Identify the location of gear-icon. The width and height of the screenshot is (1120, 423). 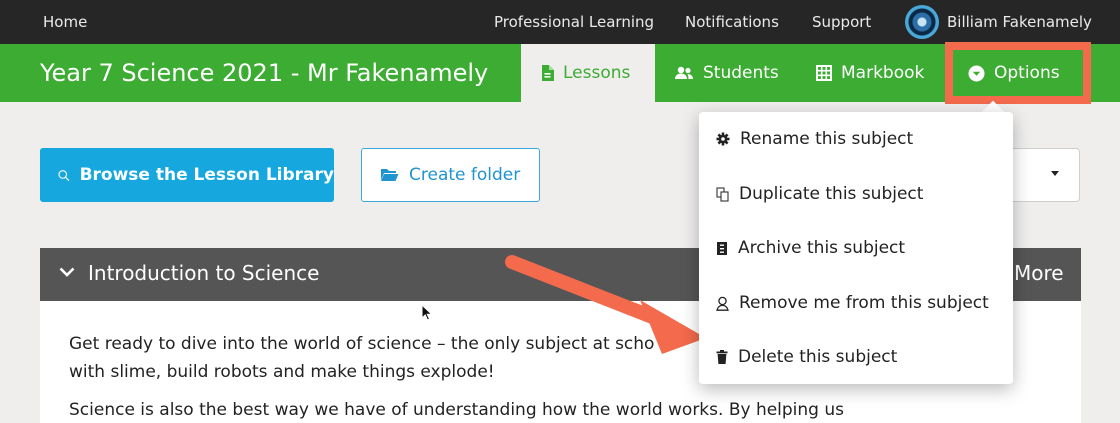
(723, 139).